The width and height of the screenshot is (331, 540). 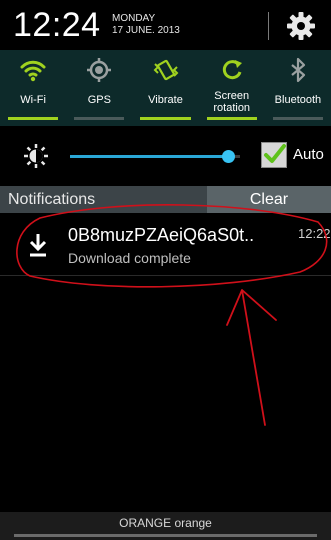 I want to click on toggle-label-line1: Screen, so click(x=232, y=96).